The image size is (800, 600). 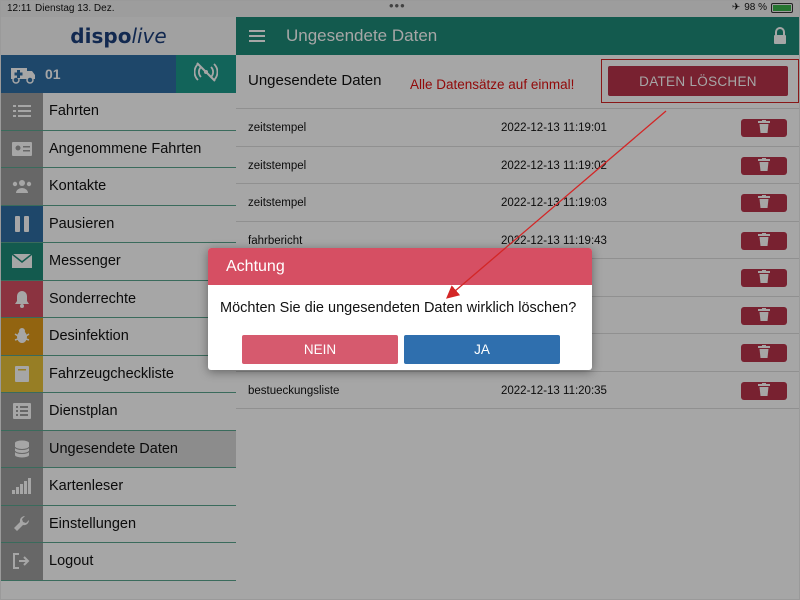 I want to click on no-button: NEIN, so click(x=320, y=349).